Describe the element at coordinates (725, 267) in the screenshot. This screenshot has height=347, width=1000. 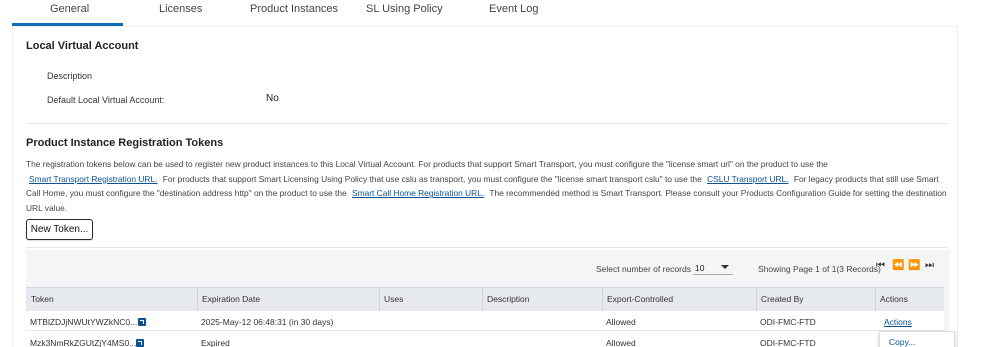
I see `chevron-down-icon` at that location.